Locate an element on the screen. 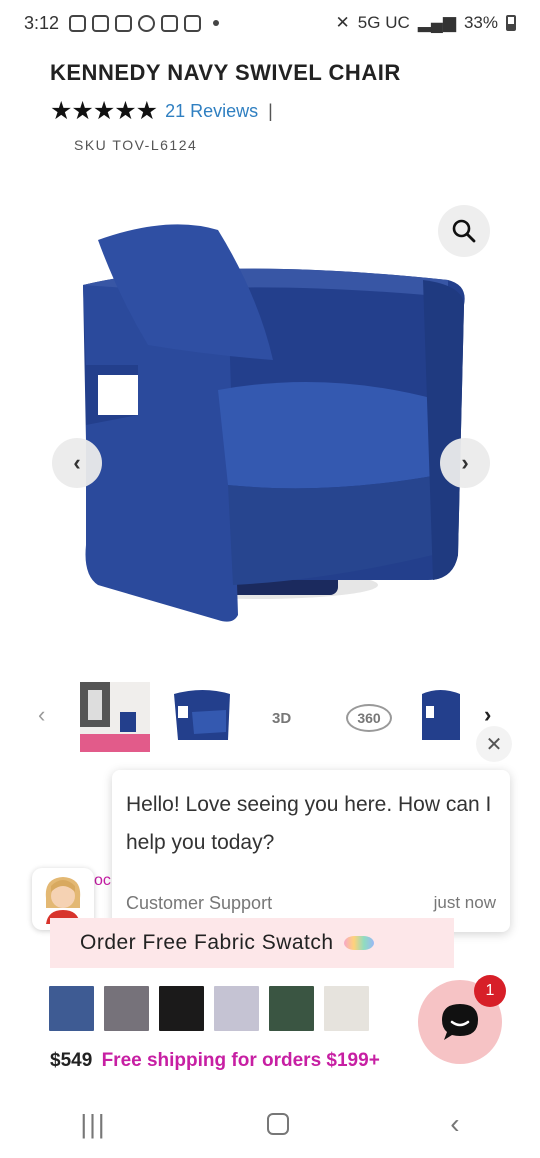 The image size is (540, 1158). dot-icon is located at coordinates (216, 23).